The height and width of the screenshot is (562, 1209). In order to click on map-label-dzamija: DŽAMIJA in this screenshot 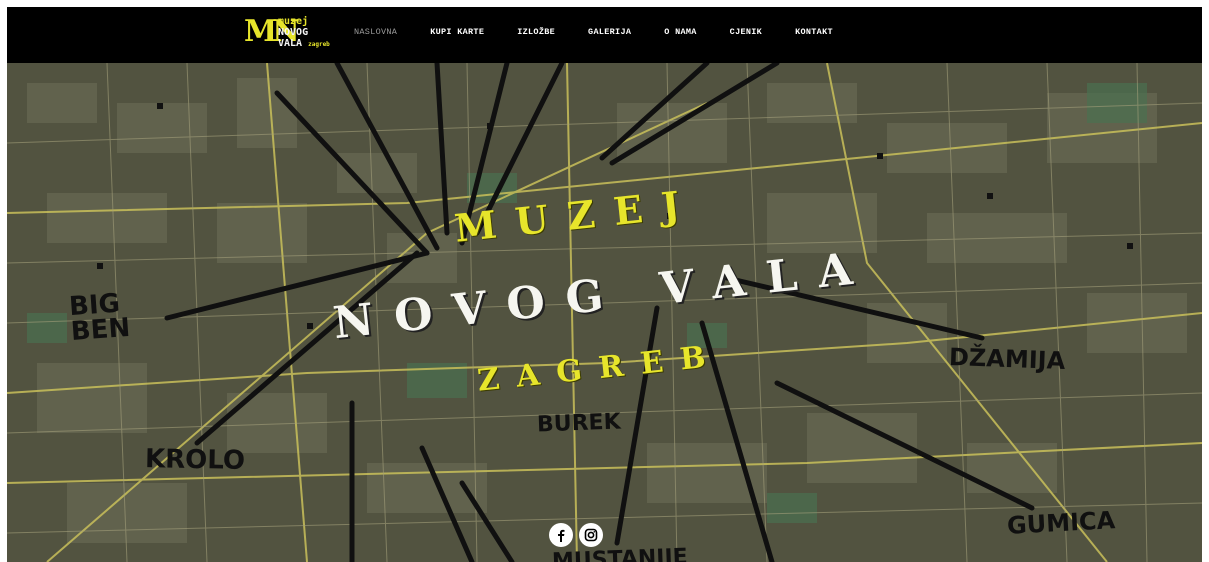, I will do `click(1007, 359)`.